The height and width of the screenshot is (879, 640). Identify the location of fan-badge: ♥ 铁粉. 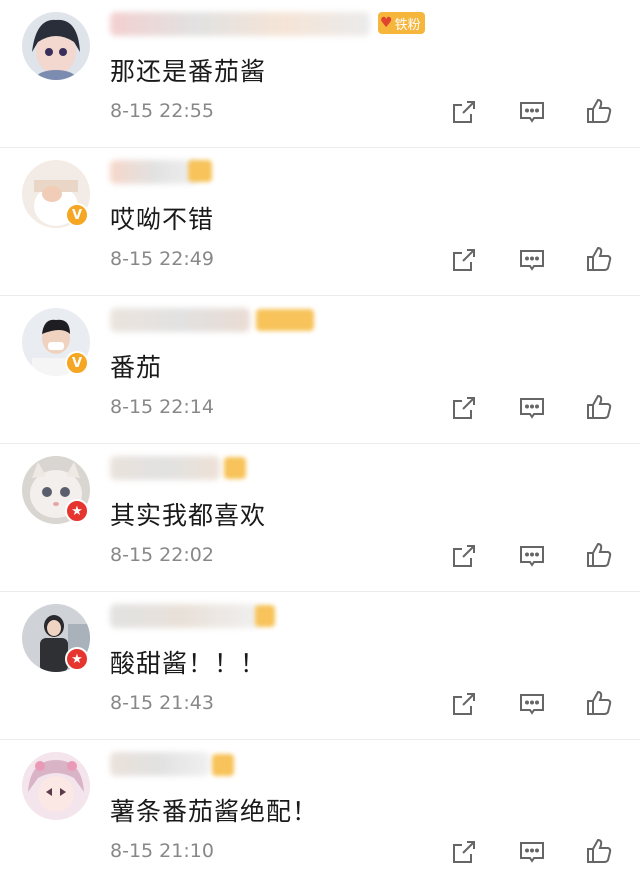
(401, 23).